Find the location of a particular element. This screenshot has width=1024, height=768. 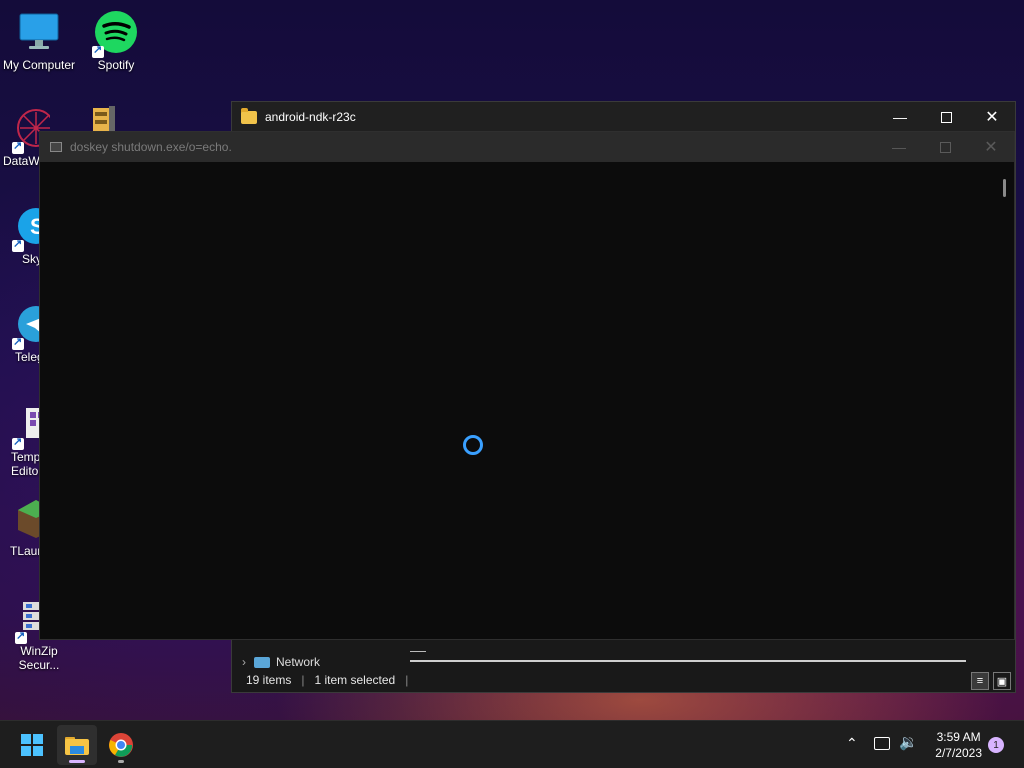

chrome-icon is located at coordinates (121, 745).